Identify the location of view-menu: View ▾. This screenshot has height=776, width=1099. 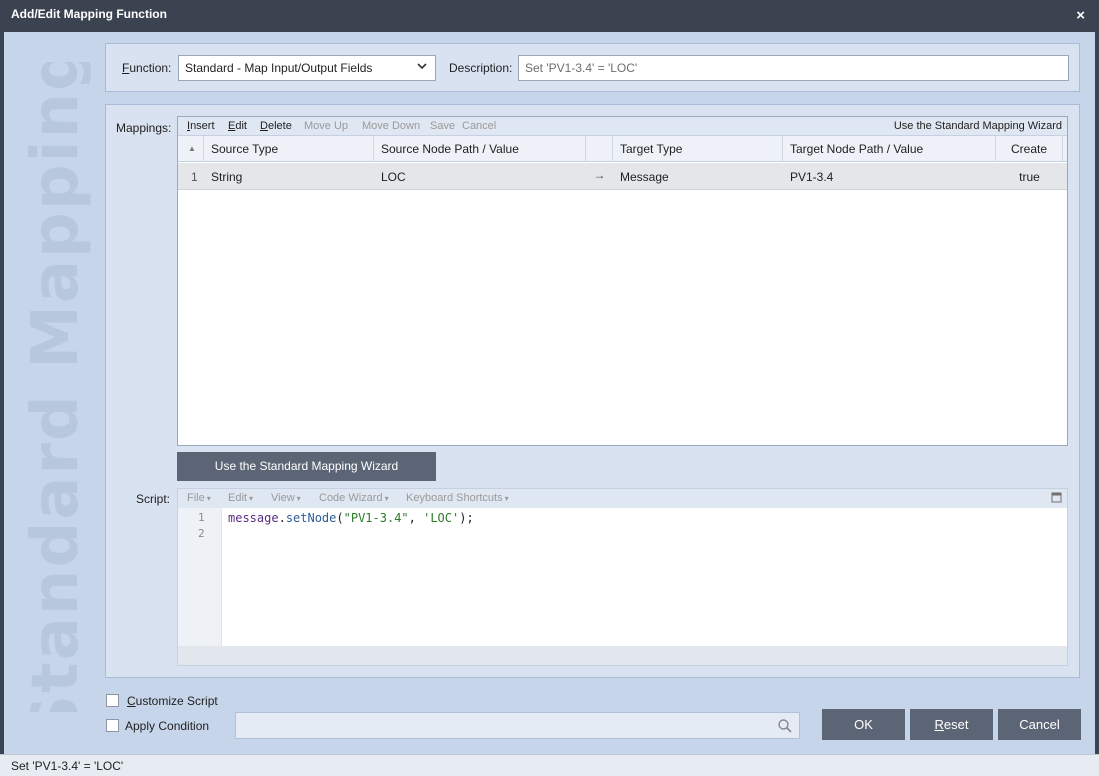
(286, 498).